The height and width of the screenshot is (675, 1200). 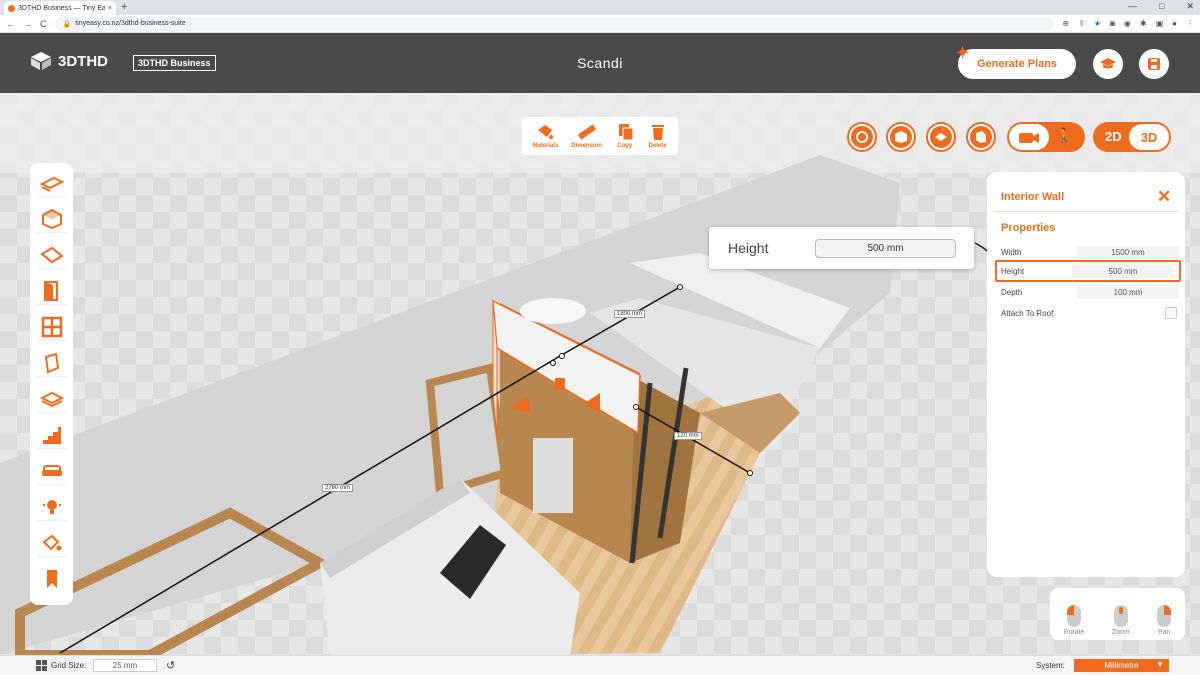 I want to click on sidebar-item-door, so click(x=51, y=291).